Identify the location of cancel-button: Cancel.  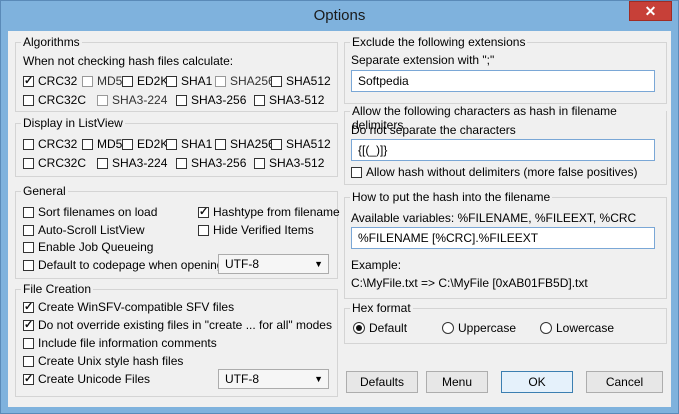
(624, 382).